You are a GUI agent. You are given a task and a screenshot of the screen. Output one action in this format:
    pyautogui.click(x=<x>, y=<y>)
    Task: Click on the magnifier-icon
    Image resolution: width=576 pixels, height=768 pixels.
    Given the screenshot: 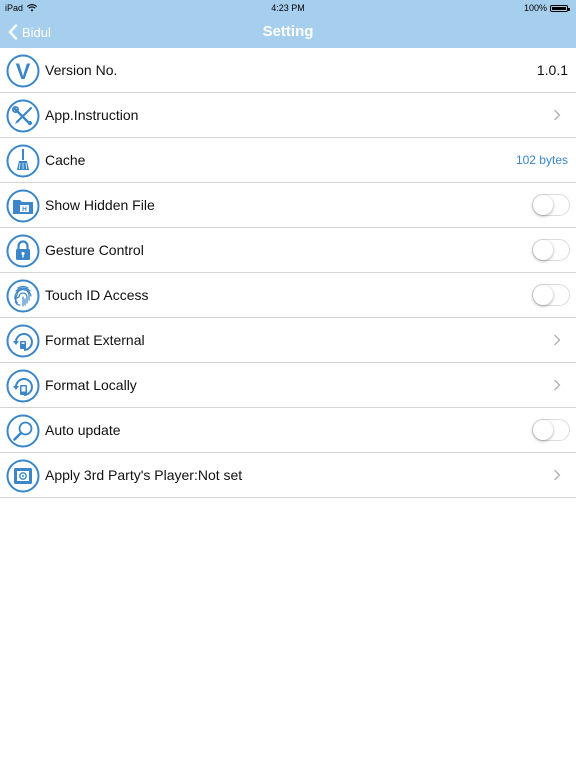 What is the action you would take?
    pyautogui.click(x=23, y=431)
    